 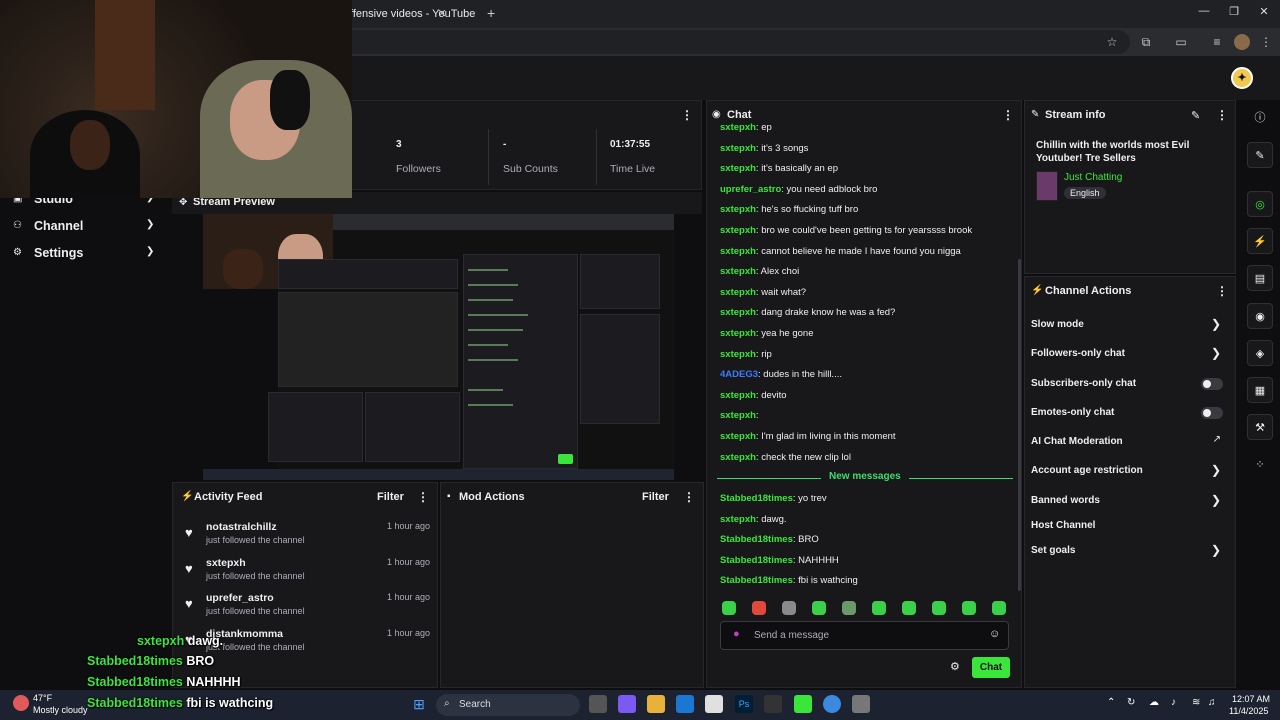 I want to click on wifi-icon: ≋, so click(x=1196, y=702).